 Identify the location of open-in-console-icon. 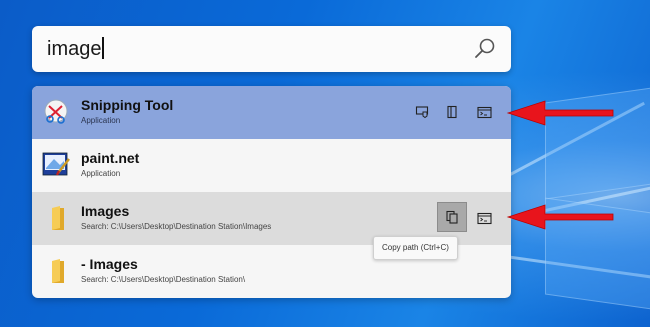
(484, 218).